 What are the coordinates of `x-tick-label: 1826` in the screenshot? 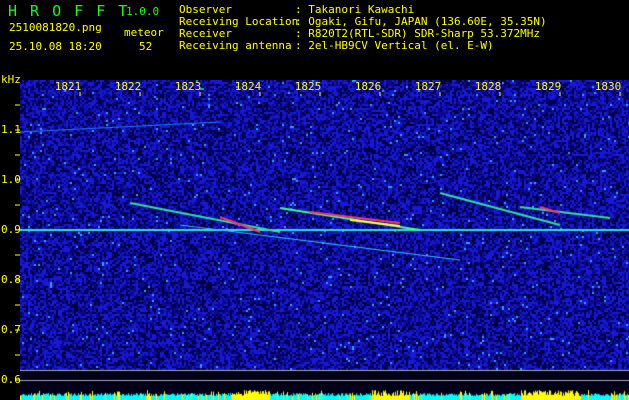 It's located at (368, 86).